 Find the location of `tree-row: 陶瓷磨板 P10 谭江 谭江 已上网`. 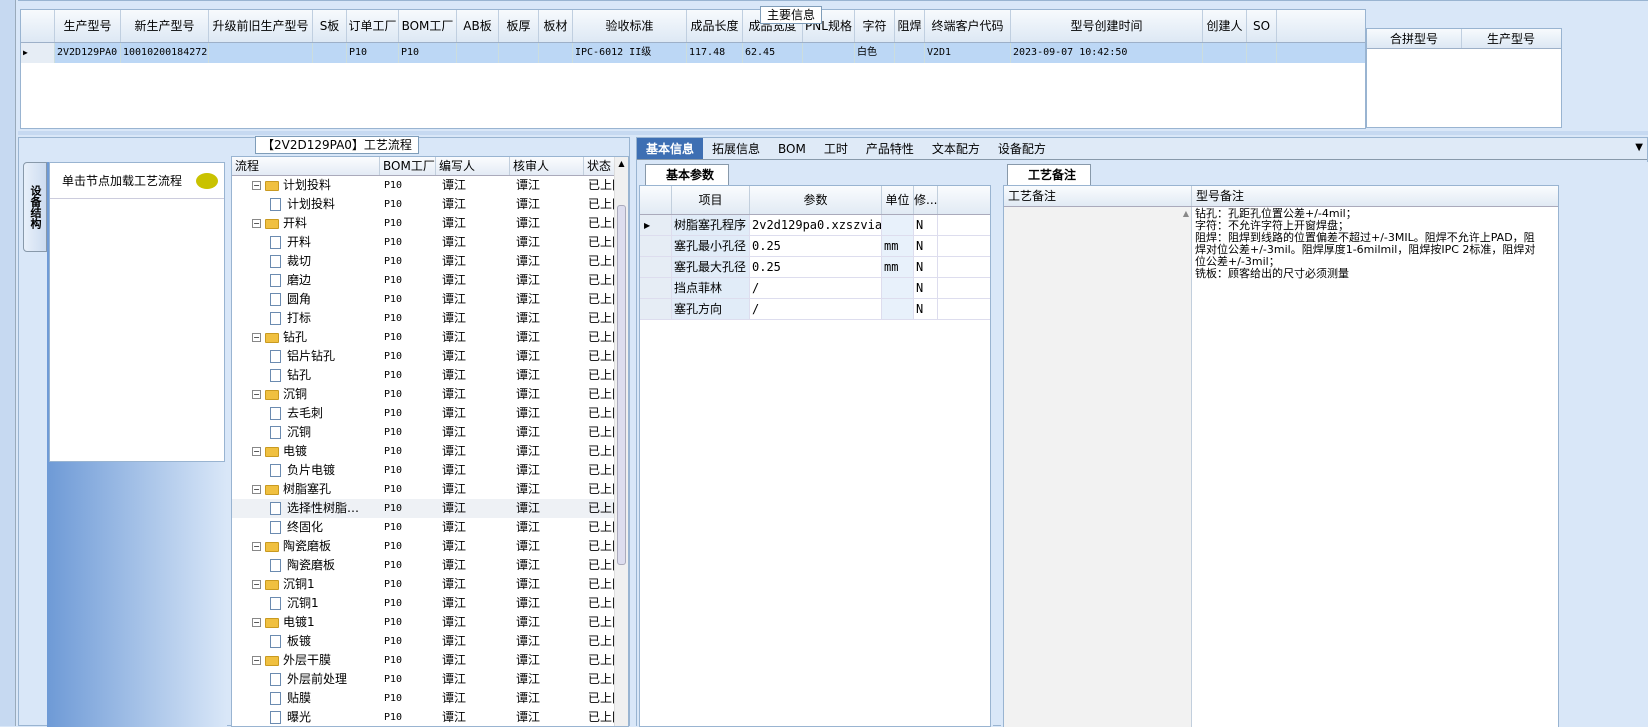

tree-row: 陶瓷磨板 P10 谭江 谭江 已上网 is located at coordinates (430, 565).